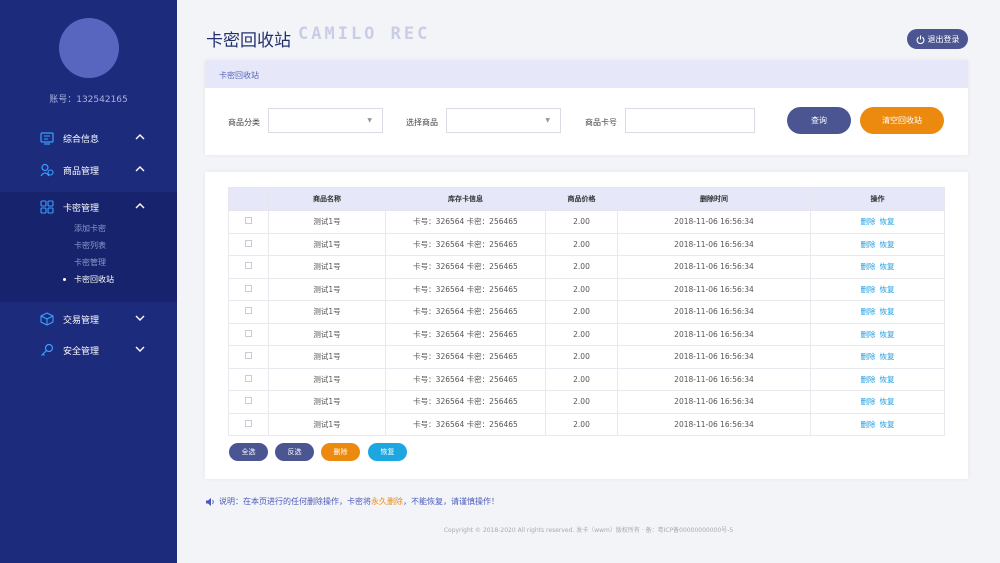 This screenshot has height=563, width=1000. Describe the element at coordinates (94, 279) in the screenshot. I see `submenu-item-recycle-bin: 卡密回收站` at that location.